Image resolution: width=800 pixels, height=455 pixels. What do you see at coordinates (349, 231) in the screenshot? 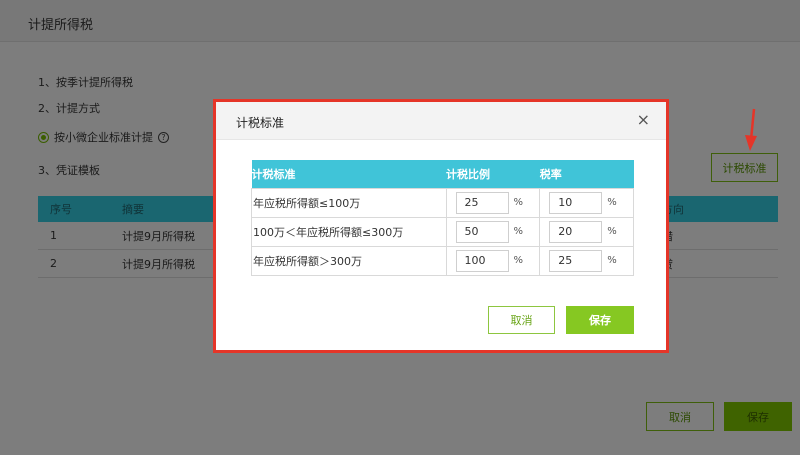
I see `bracket-label: 100万＜年应税所得额≤300万` at bounding box center [349, 231].